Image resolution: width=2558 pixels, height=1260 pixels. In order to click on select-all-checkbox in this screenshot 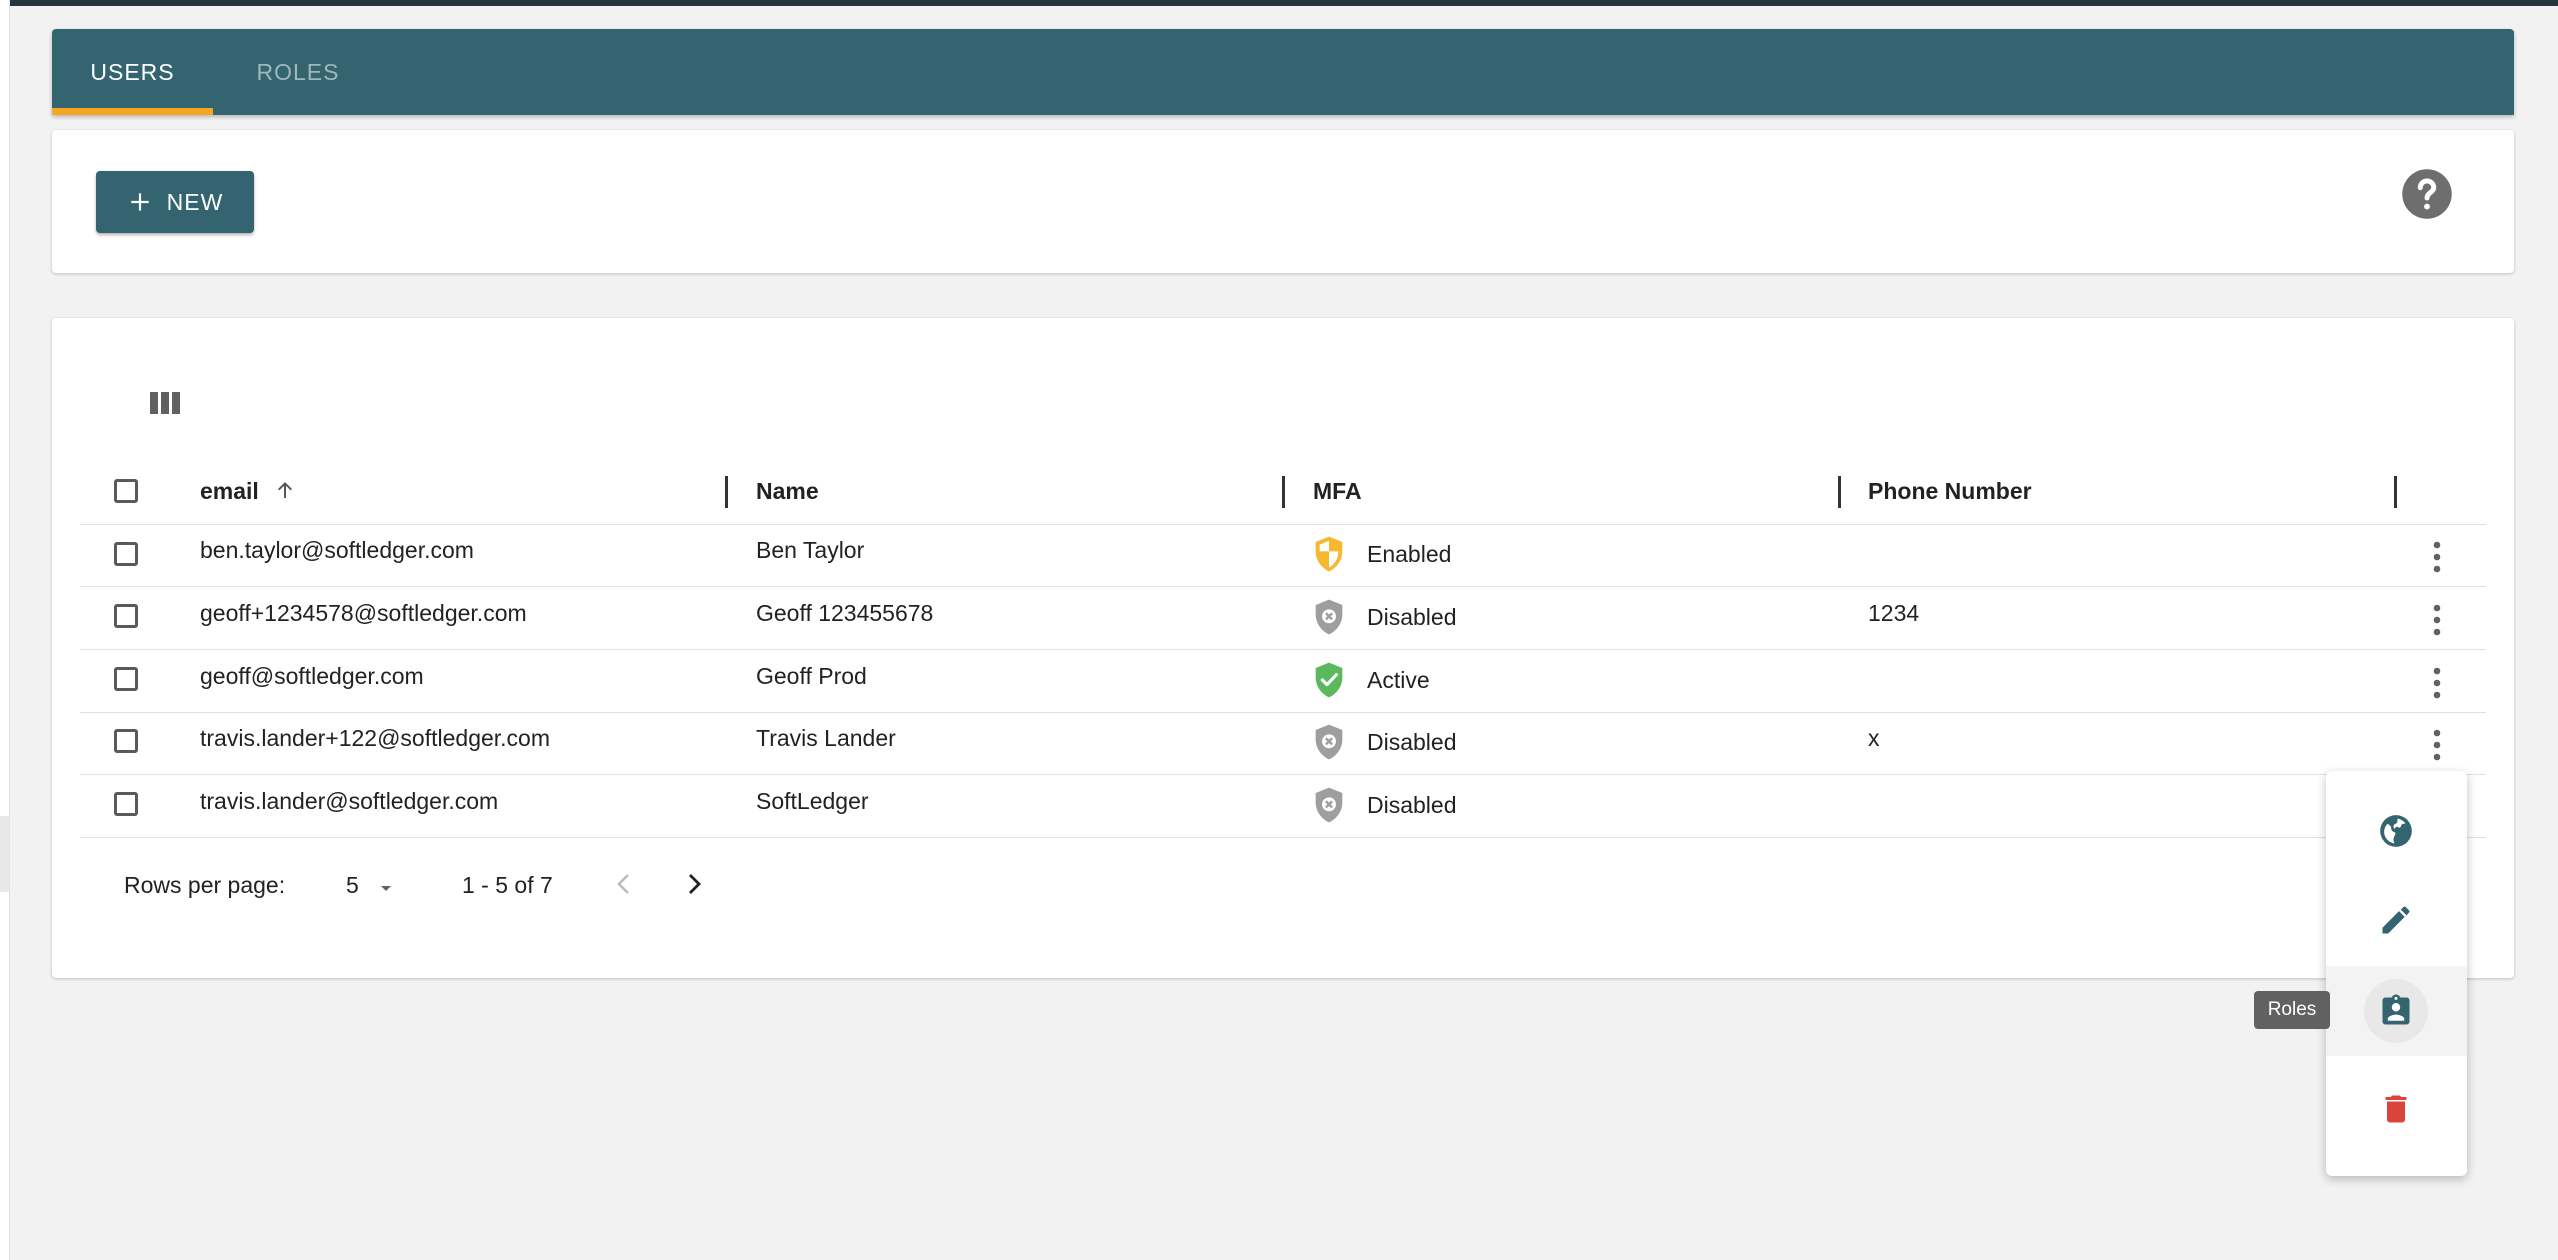, I will do `click(126, 491)`.